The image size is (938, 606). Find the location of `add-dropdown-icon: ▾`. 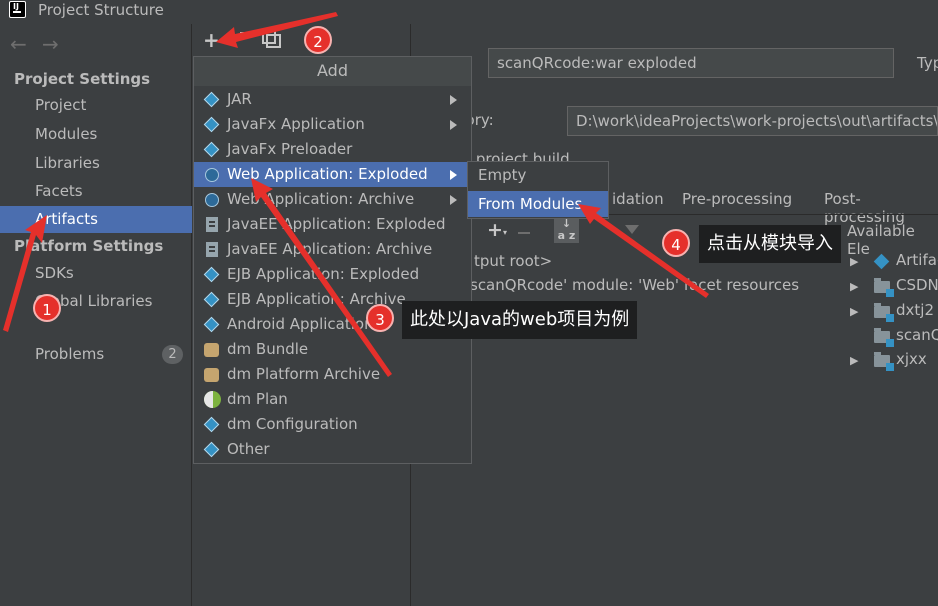

add-dropdown-icon: ▾ is located at coordinates (505, 232).